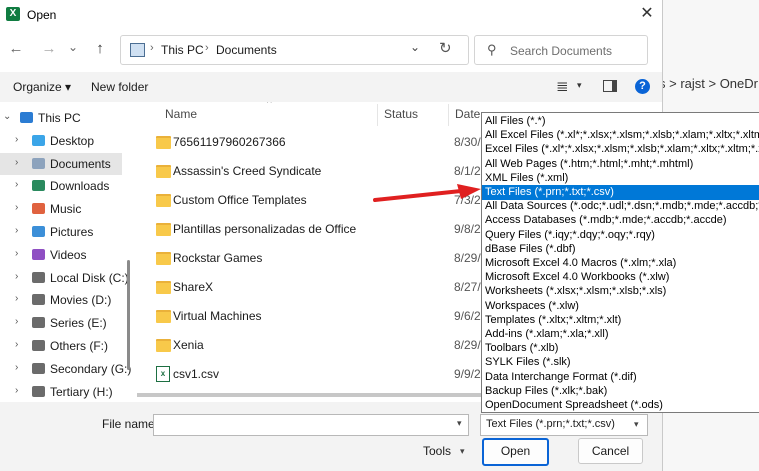 The image size is (759, 471). I want to click on file-type-option: XML Files (*.xml), so click(620, 178).